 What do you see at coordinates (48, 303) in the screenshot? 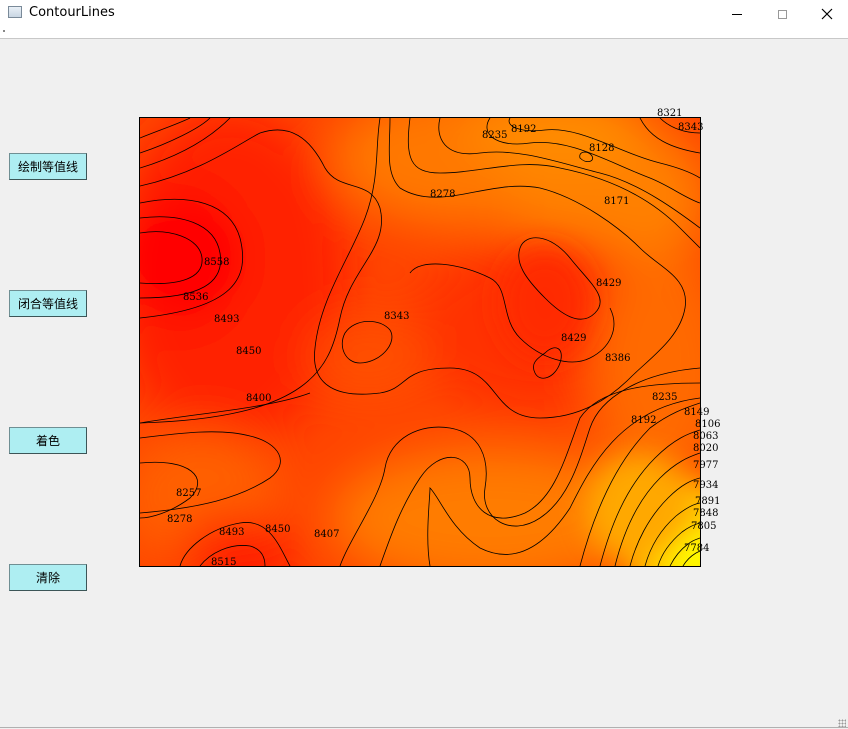
I see `close-contour-button: 闭合等值线` at bounding box center [48, 303].